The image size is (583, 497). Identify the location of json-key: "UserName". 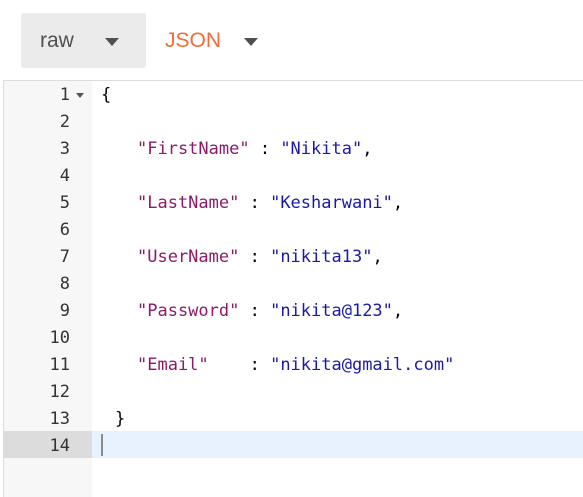
(188, 257).